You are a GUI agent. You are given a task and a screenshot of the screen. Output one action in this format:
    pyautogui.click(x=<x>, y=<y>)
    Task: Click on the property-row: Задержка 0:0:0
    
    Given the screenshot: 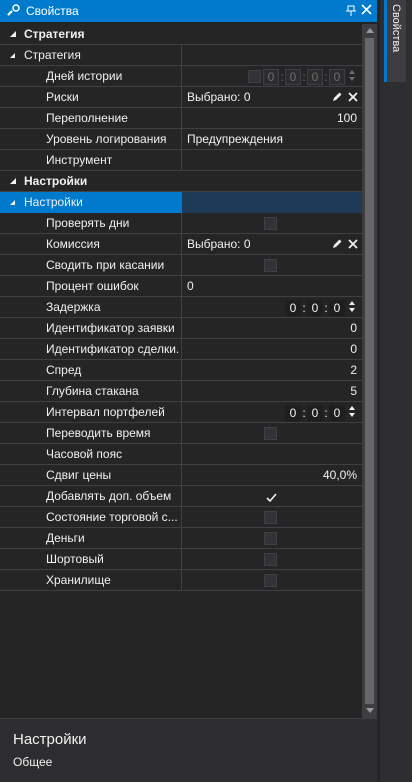 What is the action you would take?
    pyautogui.click(x=181, y=307)
    